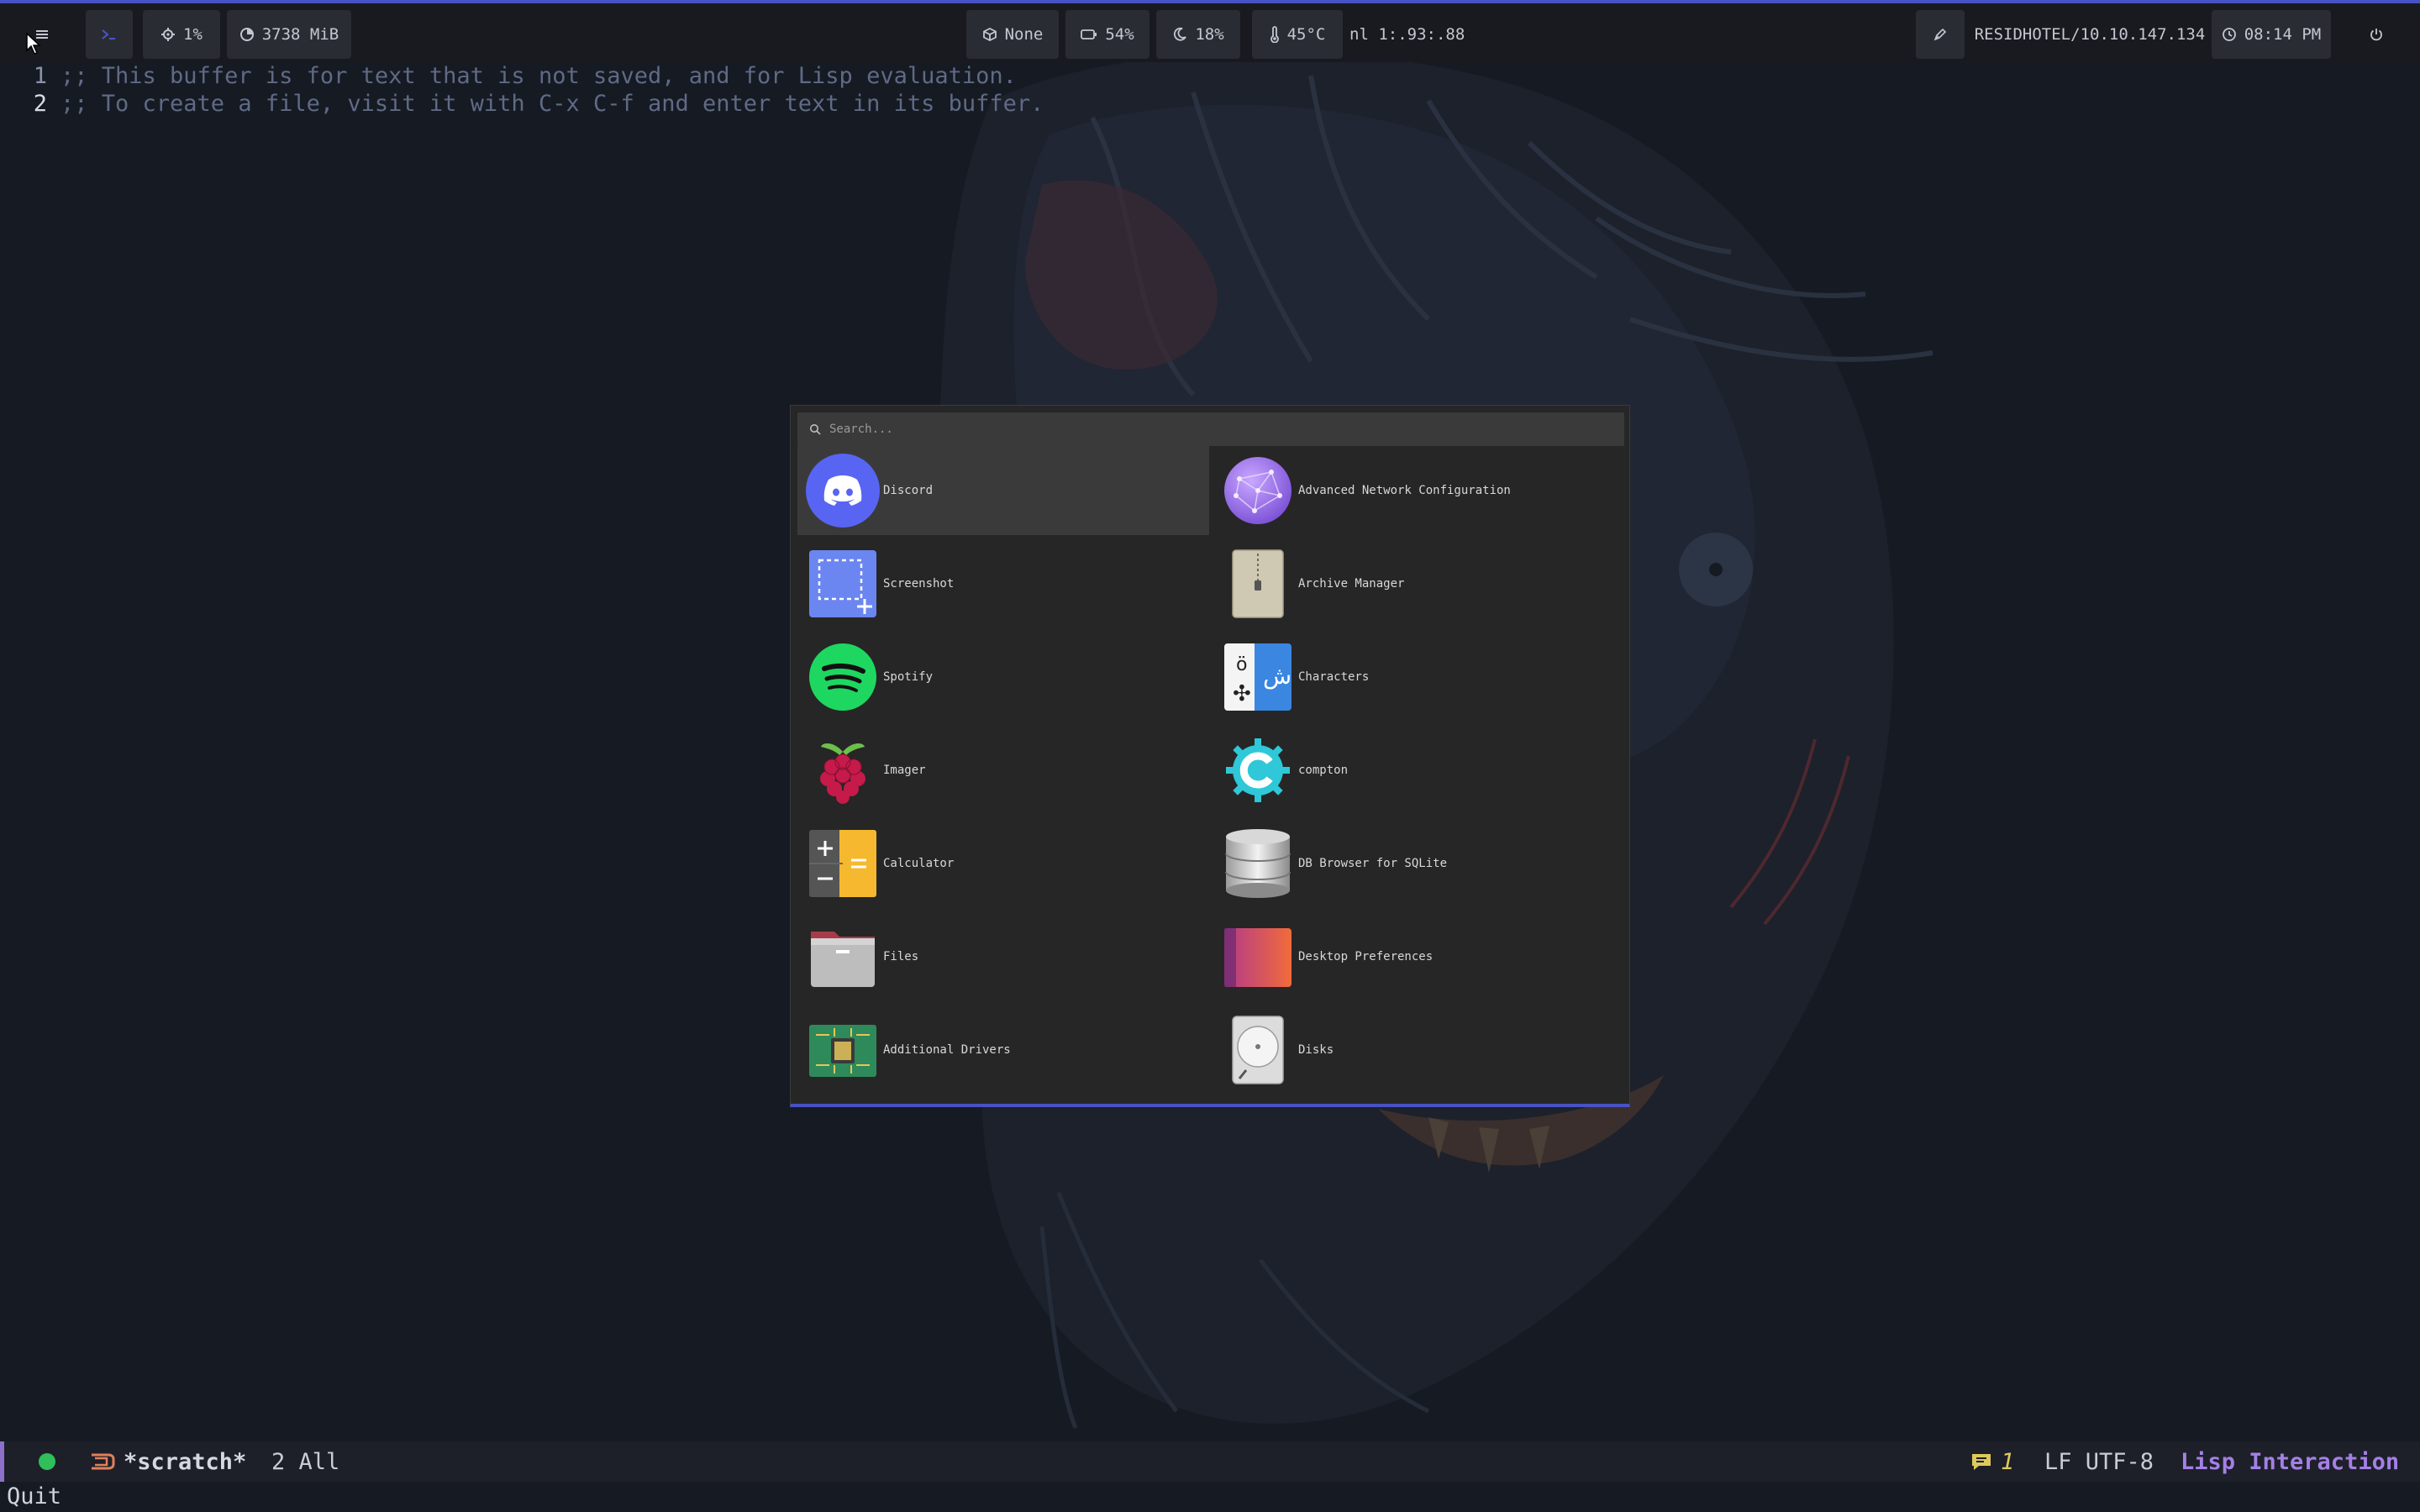  I want to click on battery-widget: 54%, so click(1107, 34).